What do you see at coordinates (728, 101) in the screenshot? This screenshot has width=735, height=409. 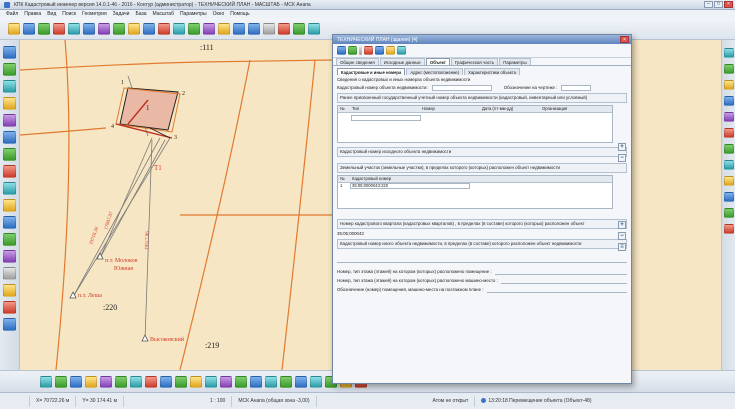 I see `properties-icon` at bounding box center [728, 101].